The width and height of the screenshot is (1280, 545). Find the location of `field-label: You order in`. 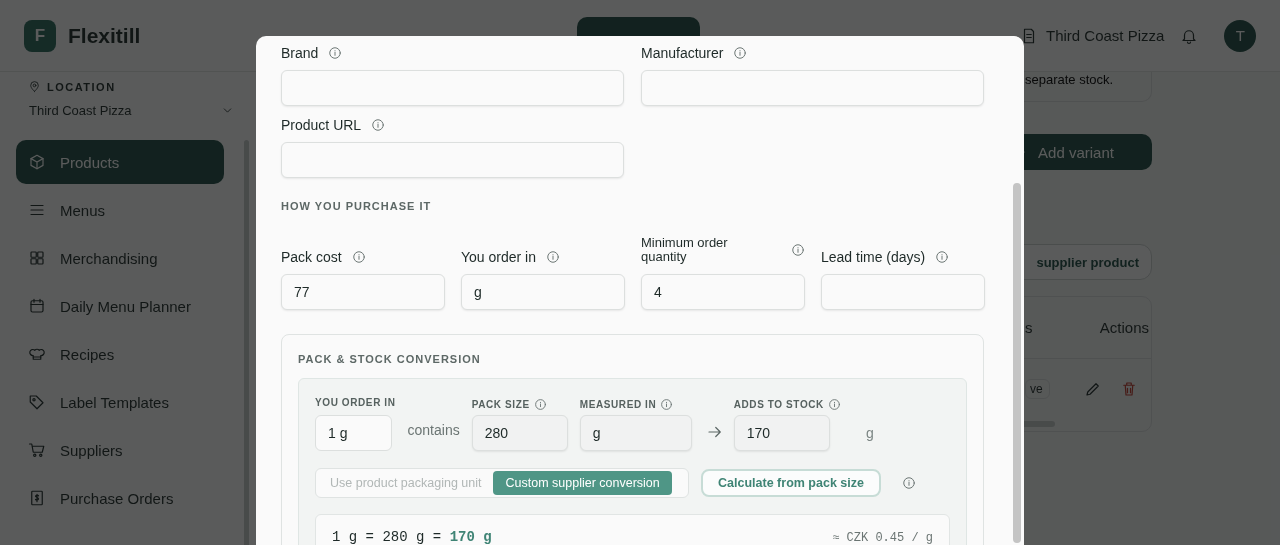

field-label: You order in is located at coordinates (498, 257).